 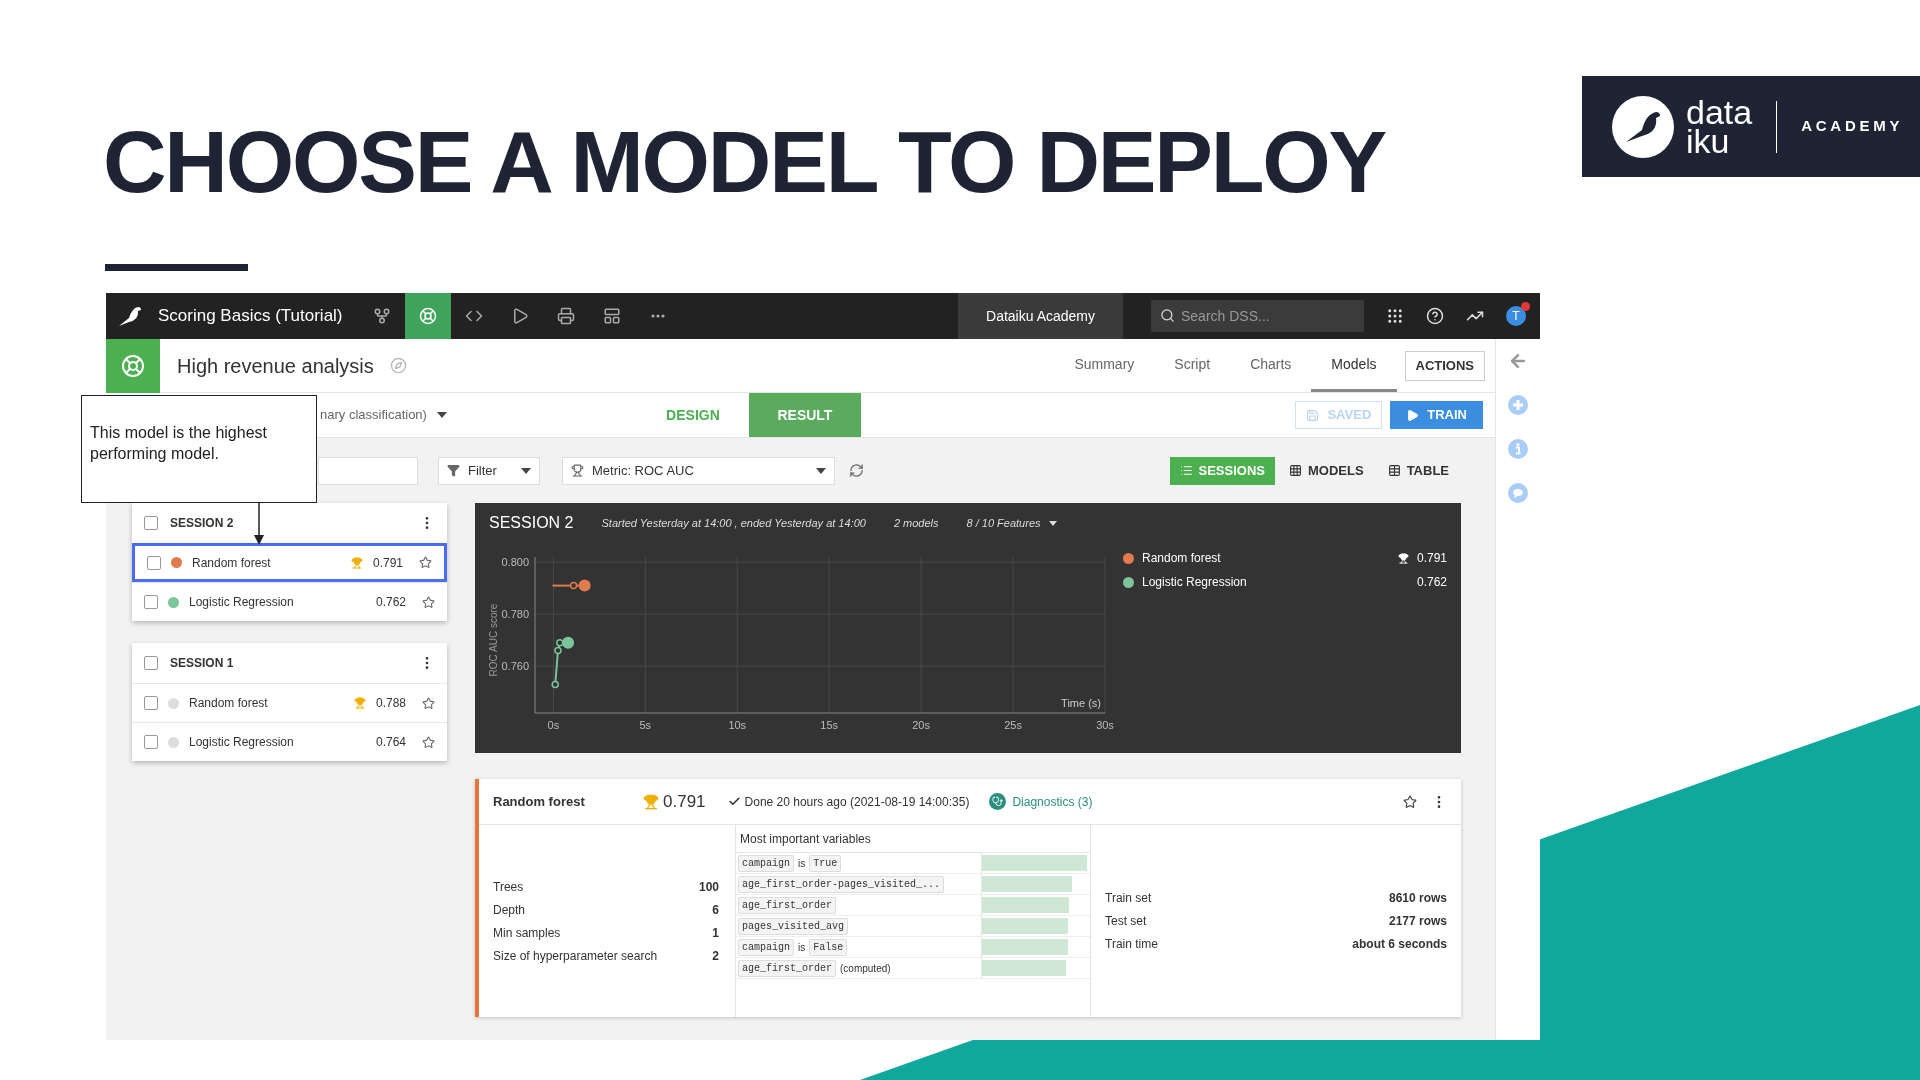 I want to click on session-title: SESSION 1, so click(x=202, y=663).